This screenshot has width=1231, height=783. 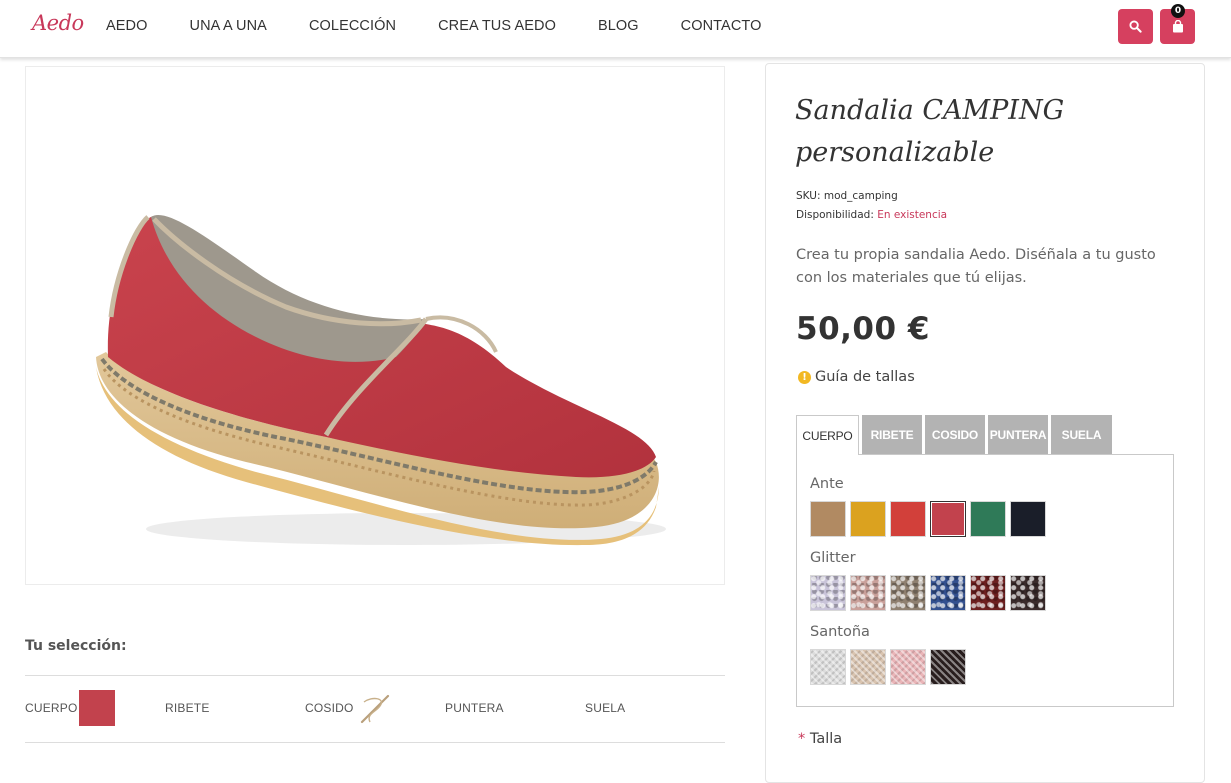 I want to click on nav-crea-tus-aedo: CREA TUS AEDO, so click(x=497, y=26).